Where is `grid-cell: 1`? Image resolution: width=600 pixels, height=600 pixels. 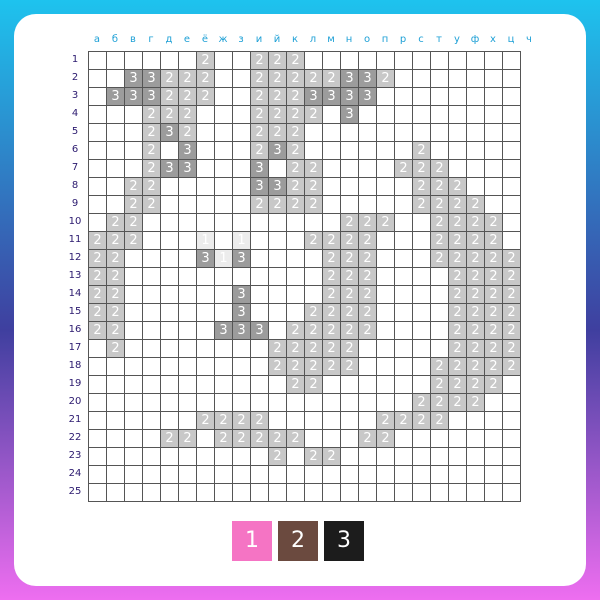
grid-cell: 1 is located at coordinates (224, 259).